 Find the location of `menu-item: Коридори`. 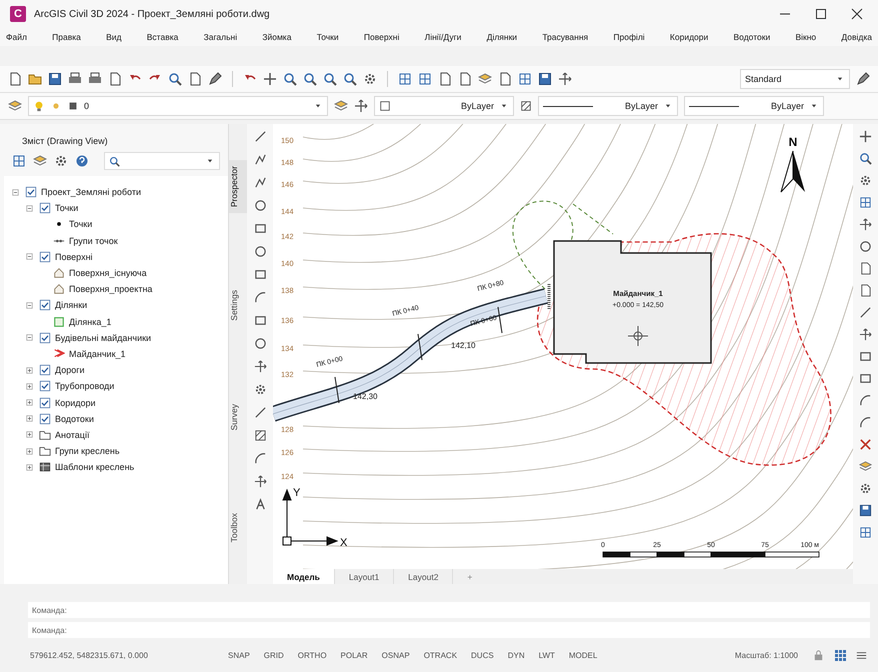

menu-item: Коридори is located at coordinates (689, 37).